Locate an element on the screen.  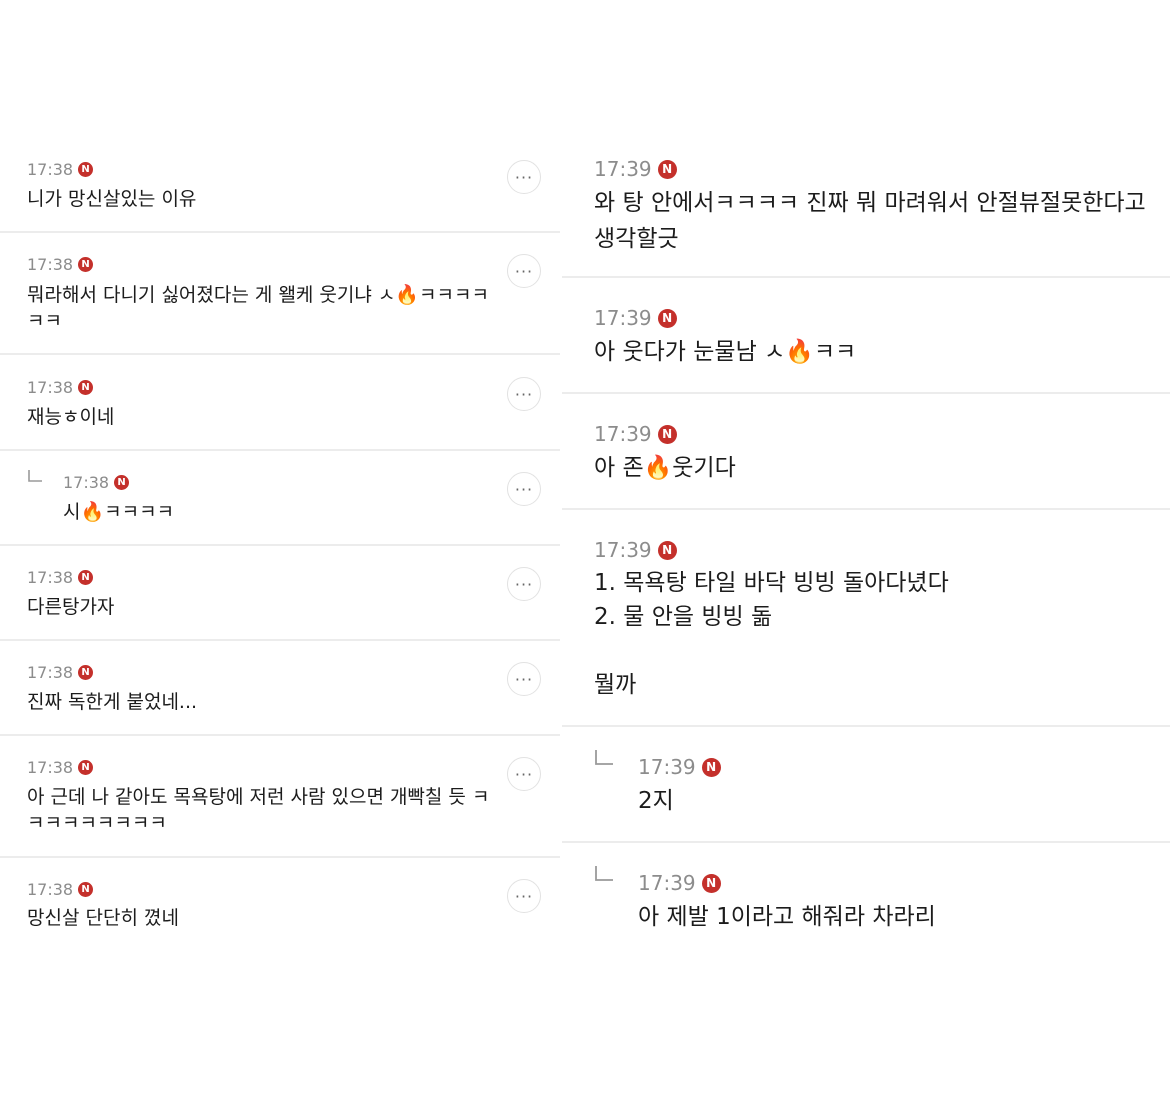
comment-text: 2지 is located at coordinates (656, 801).